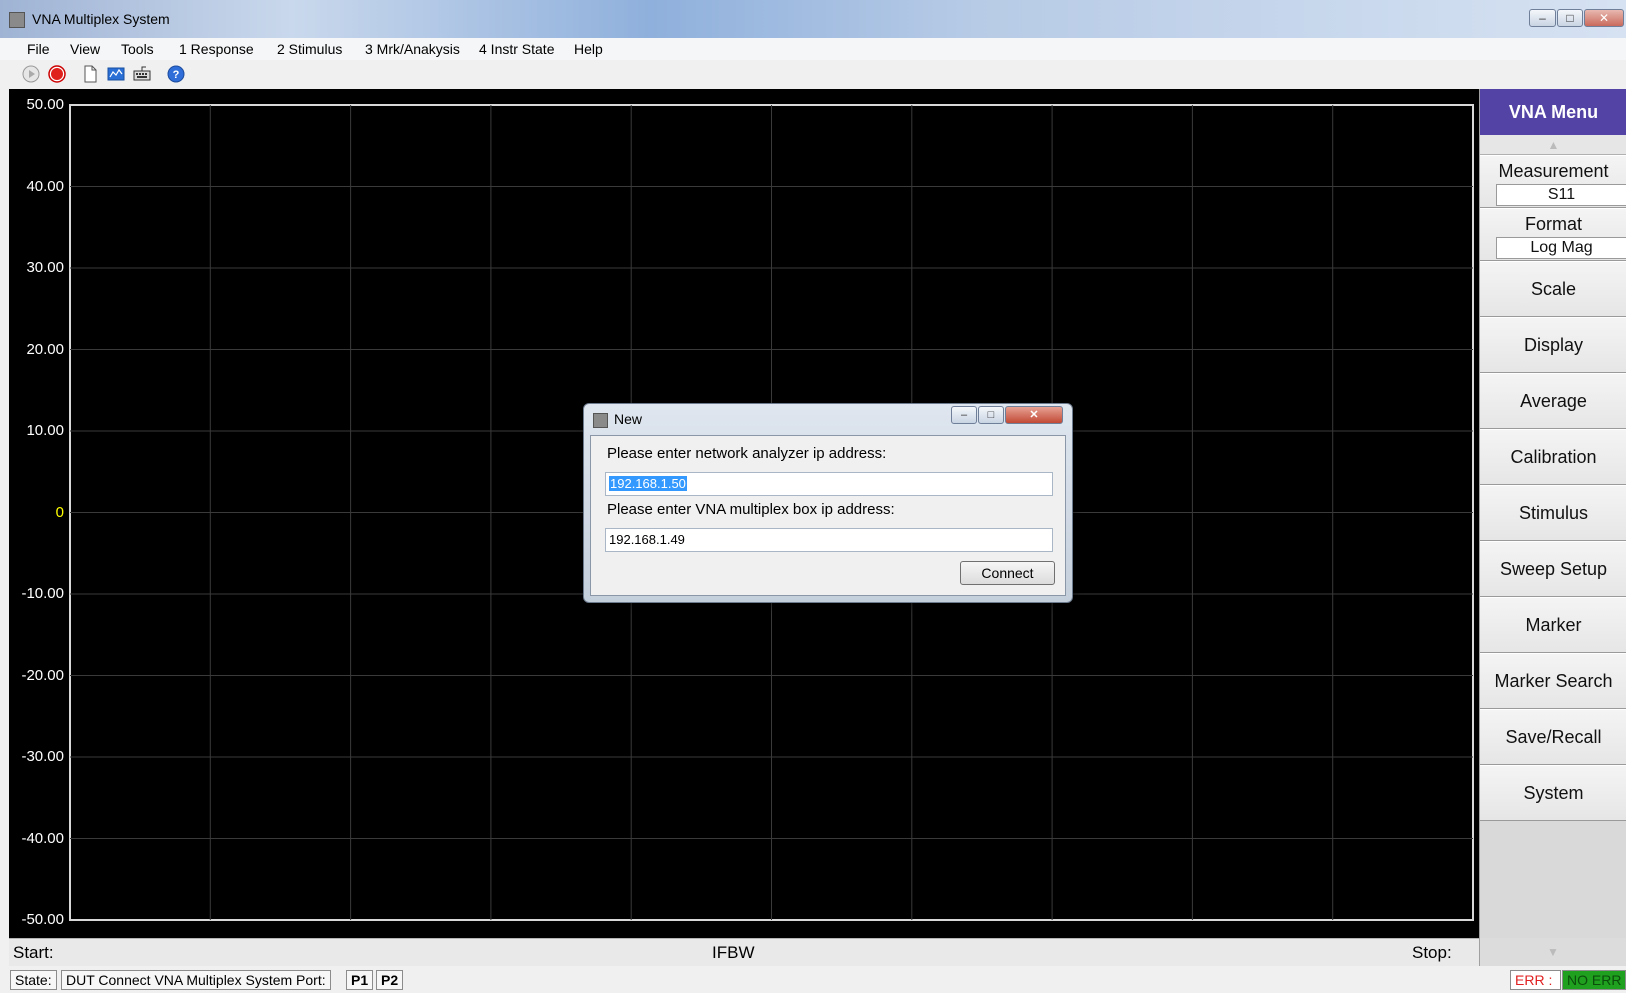 This screenshot has height=993, width=1626. What do you see at coordinates (964, 415) in the screenshot?
I see `dialog-minimize-button: –` at bounding box center [964, 415].